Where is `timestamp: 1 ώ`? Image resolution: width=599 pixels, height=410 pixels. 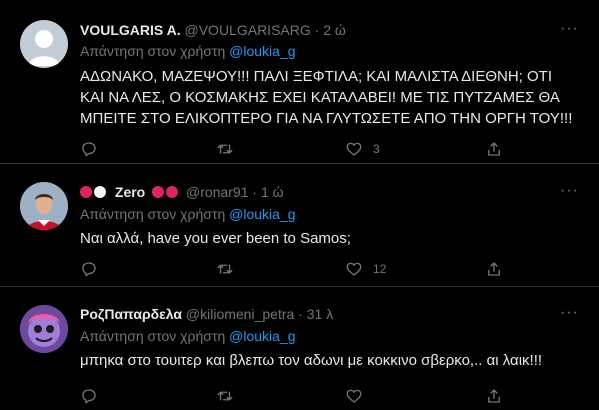 timestamp: 1 ώ is located at coordinates (272, 192).